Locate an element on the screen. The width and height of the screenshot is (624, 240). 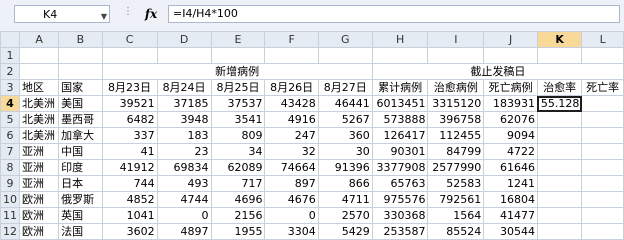
cell-new-cases: 37185 is located at coordinates (184, 103).